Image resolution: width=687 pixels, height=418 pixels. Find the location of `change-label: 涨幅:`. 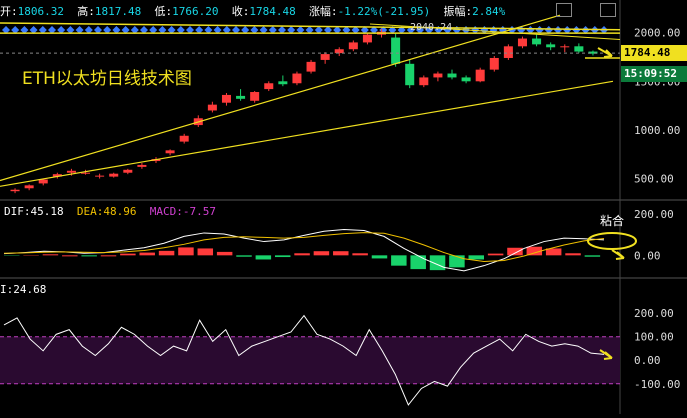

change-label: 涨幅: is located at coordinates (323, 11).